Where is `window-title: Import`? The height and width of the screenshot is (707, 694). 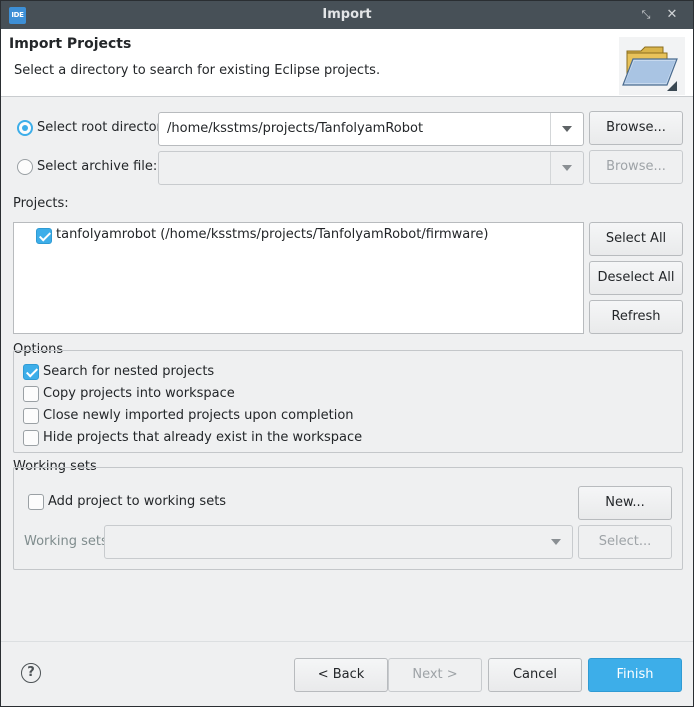 window-title: Import is located at coordinates (347, 14).